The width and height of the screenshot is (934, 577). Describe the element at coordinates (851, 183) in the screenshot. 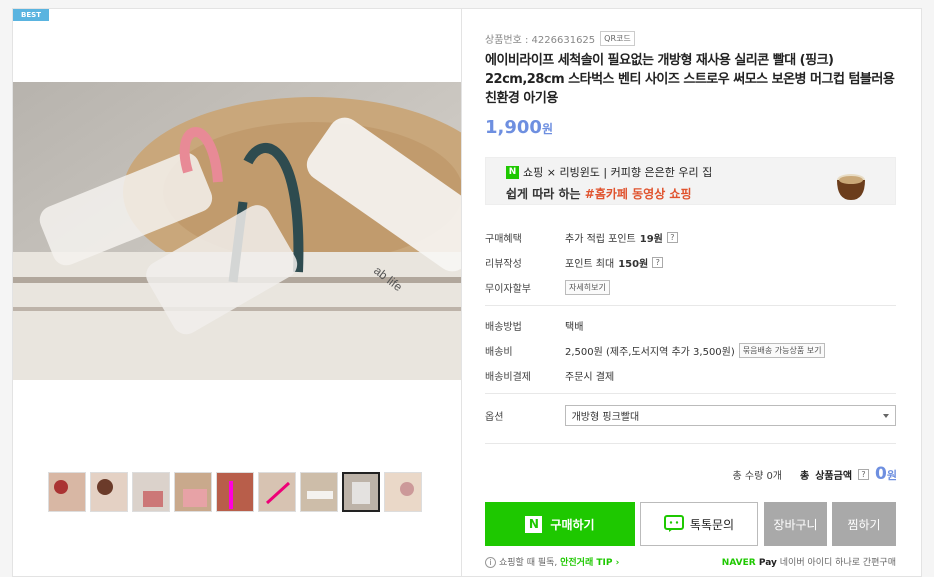

I see `coffee-cup-image` at that location.